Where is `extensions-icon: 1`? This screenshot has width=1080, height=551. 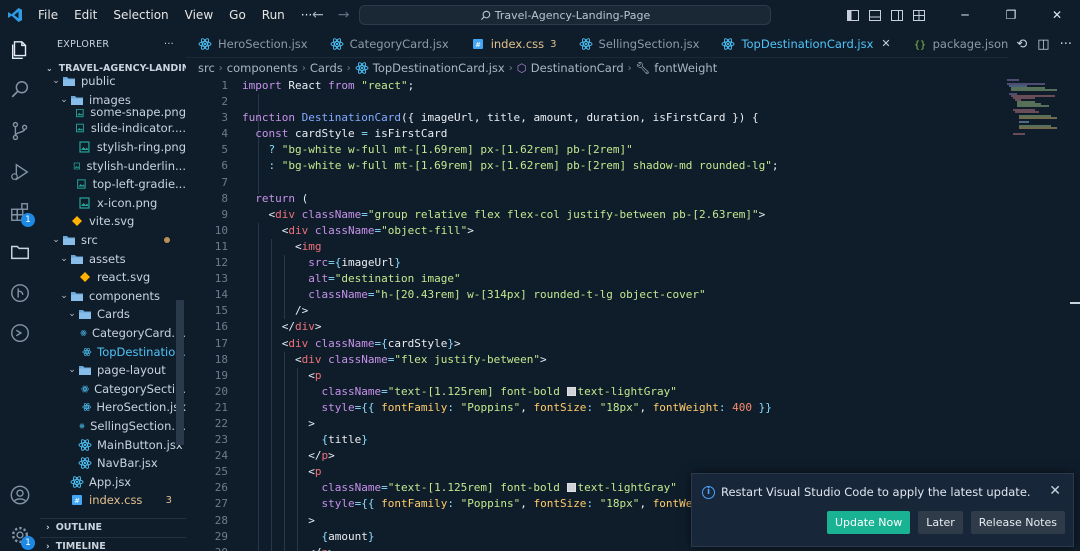 extensions-icon: 1 is located at coordinates (20, 212).